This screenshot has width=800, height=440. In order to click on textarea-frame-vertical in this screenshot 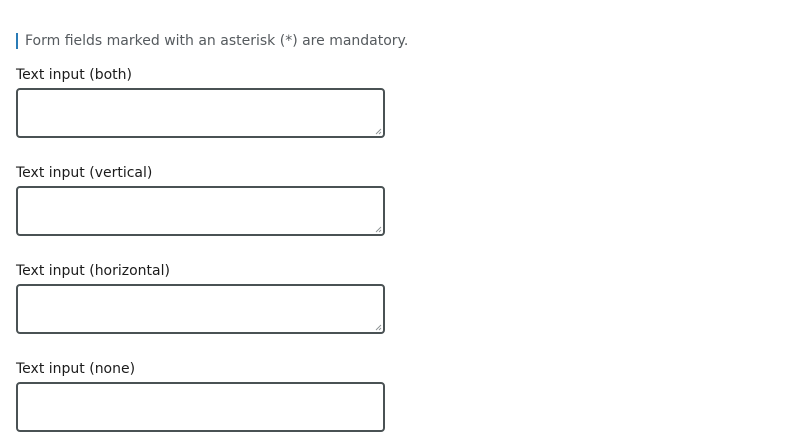, I will do `click(200, 211)`.